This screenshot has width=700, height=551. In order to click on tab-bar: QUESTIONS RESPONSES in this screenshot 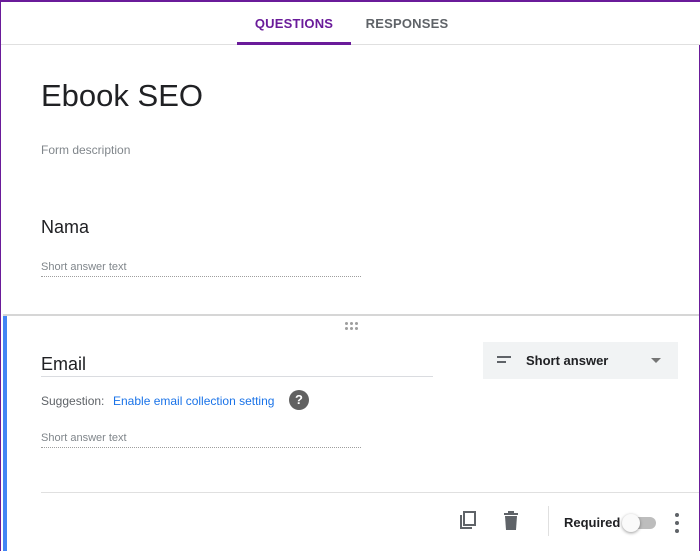, I will do `click(350, 22)`.